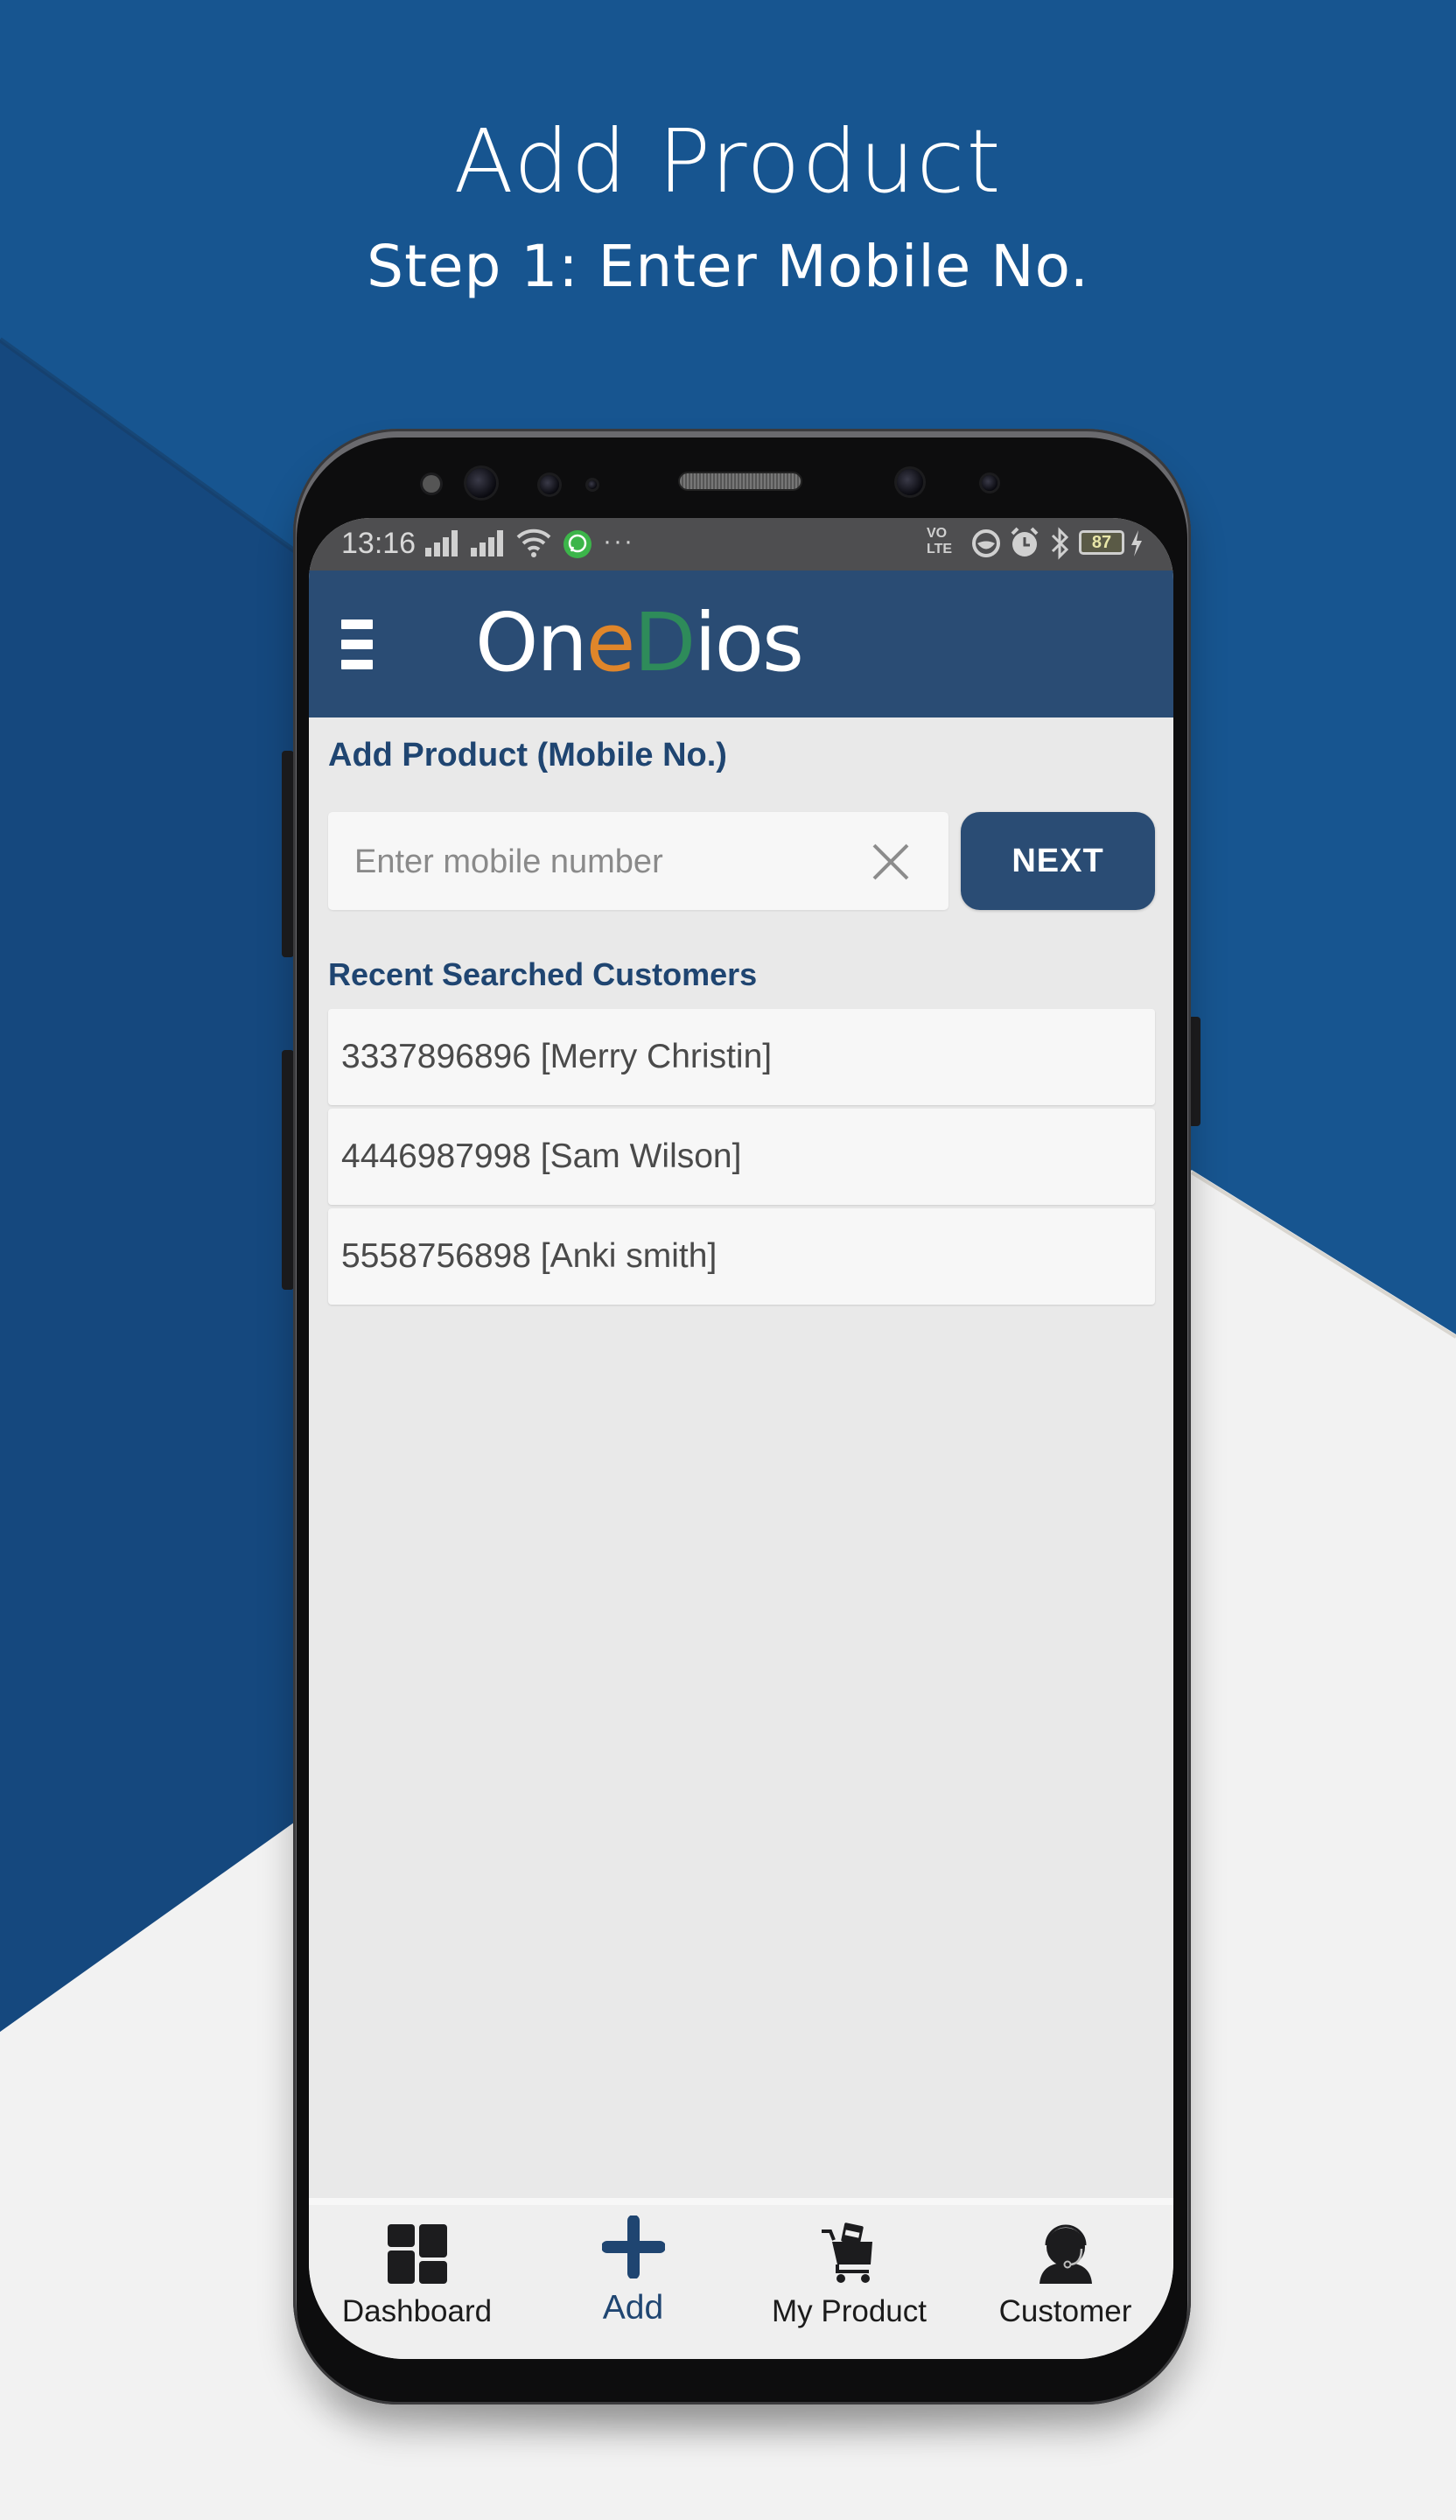  I want to click on wifi-icon, so click(533, 542).